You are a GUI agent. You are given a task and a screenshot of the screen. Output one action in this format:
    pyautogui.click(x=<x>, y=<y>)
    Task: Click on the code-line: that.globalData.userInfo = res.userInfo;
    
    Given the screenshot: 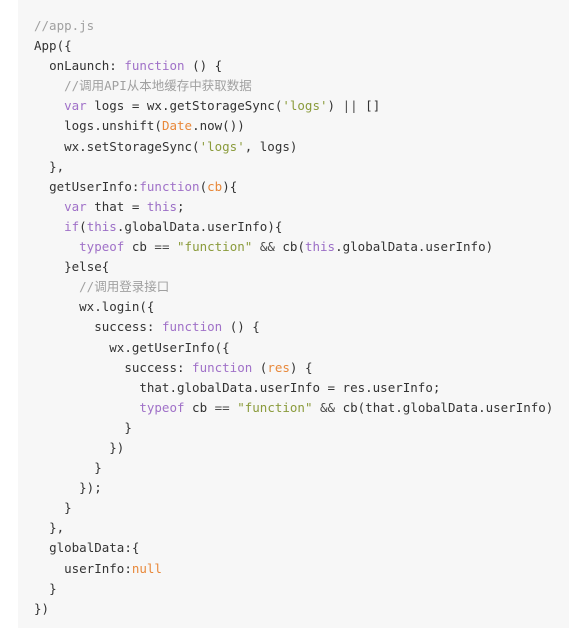 What is the action you would take?
    pyautogui.click(x=293, y=388)
    